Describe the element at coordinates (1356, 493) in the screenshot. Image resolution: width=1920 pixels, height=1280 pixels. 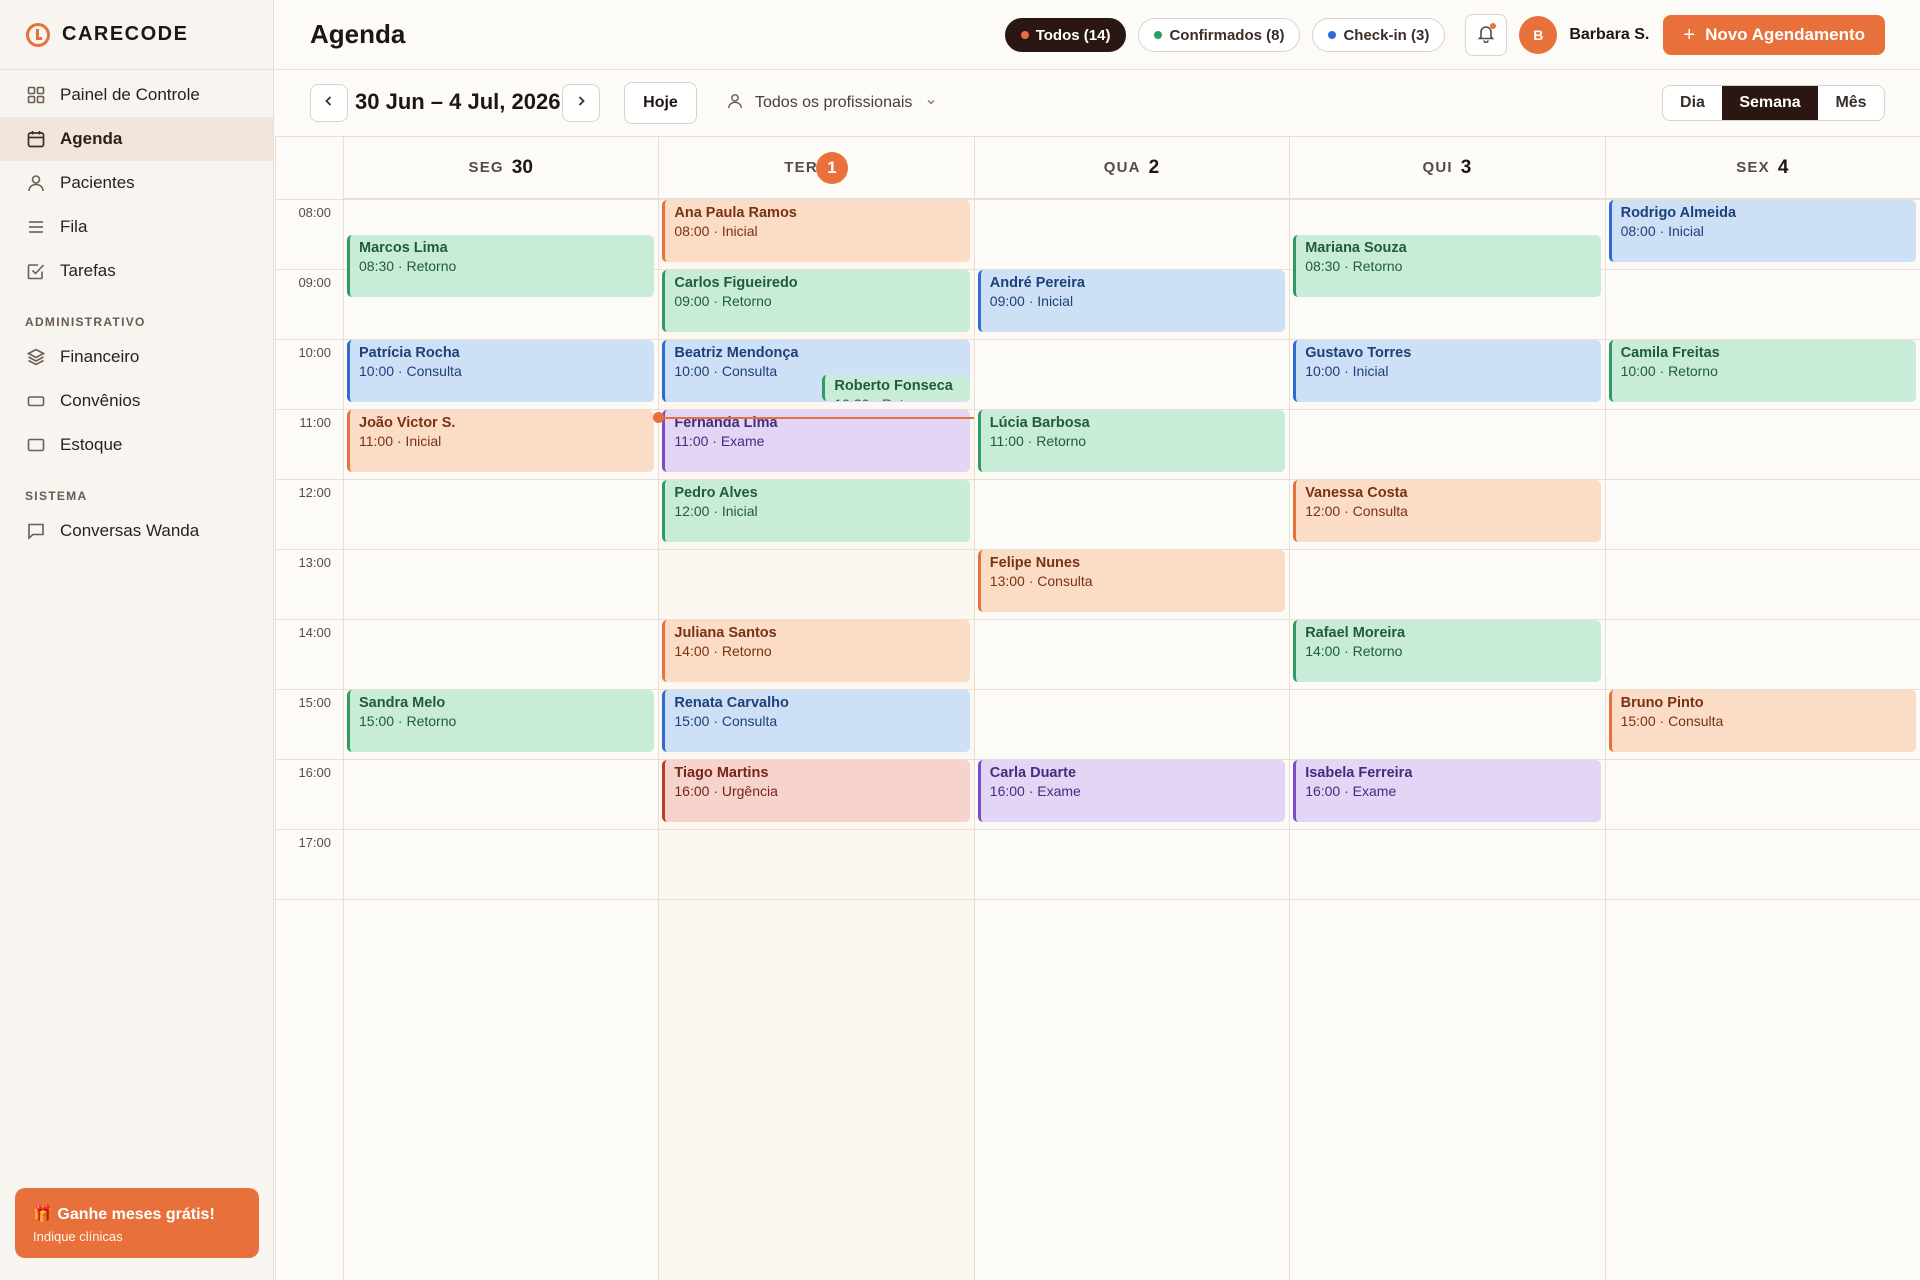
I see `appointment-patient: Vanessa Costa` at that location.